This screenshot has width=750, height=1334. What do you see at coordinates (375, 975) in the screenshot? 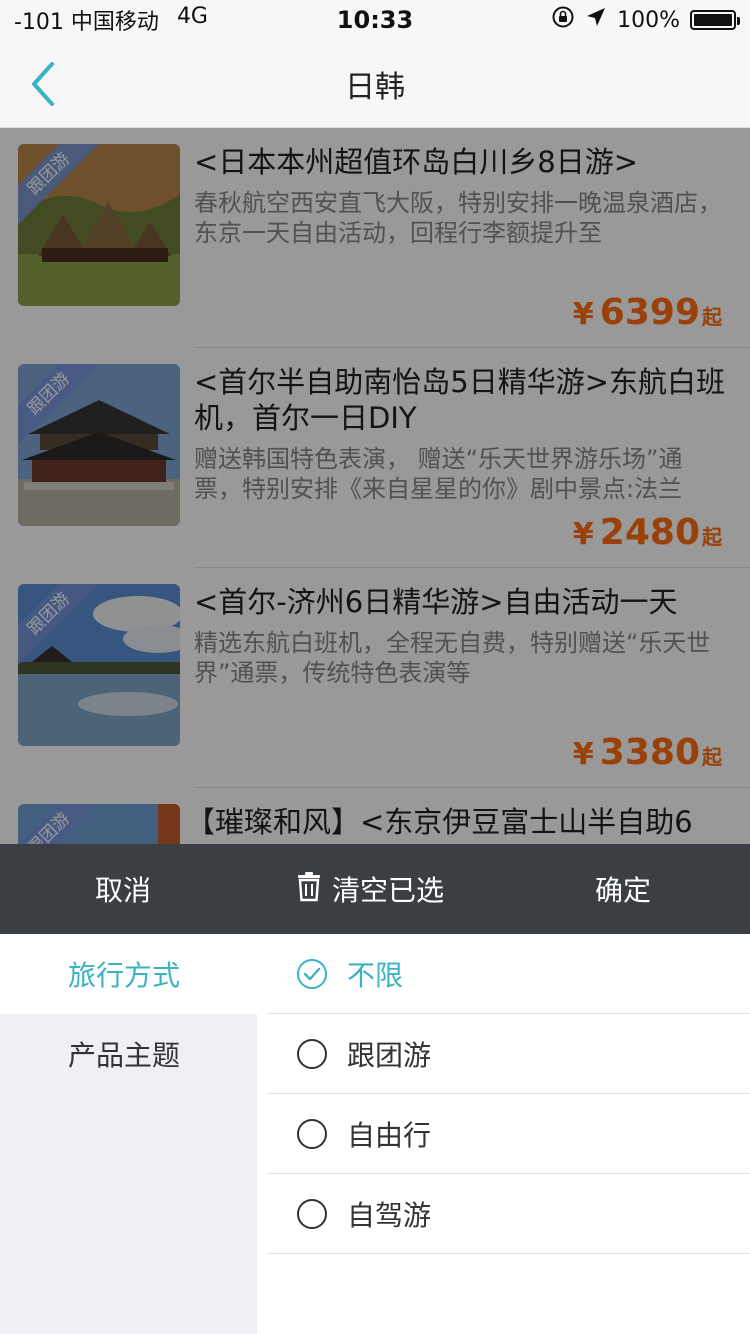
I see `option-label: 不限` at bounding box center [375, 975].